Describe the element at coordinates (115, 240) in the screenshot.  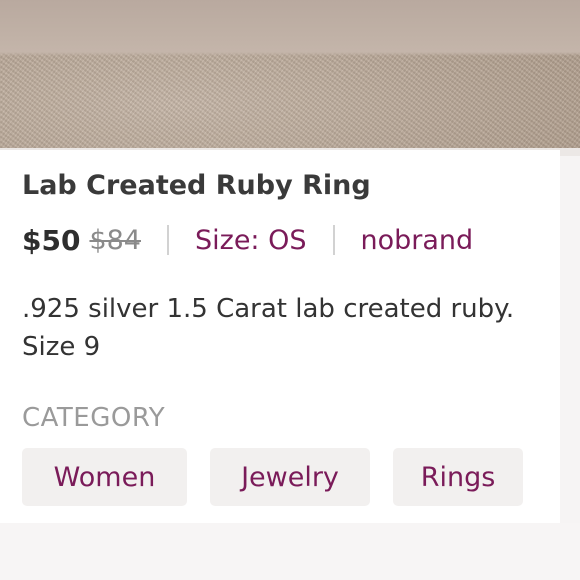
I see `original-price: $84` at that location.